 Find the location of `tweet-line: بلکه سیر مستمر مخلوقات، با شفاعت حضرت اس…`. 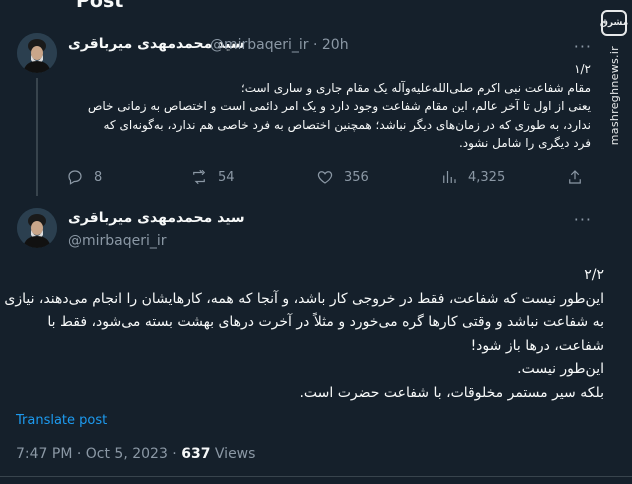

tweet-line: بلکه سیر مستمر مخلوقات، با شفاعت حضرت اس… is located at coordinates (451, 392).